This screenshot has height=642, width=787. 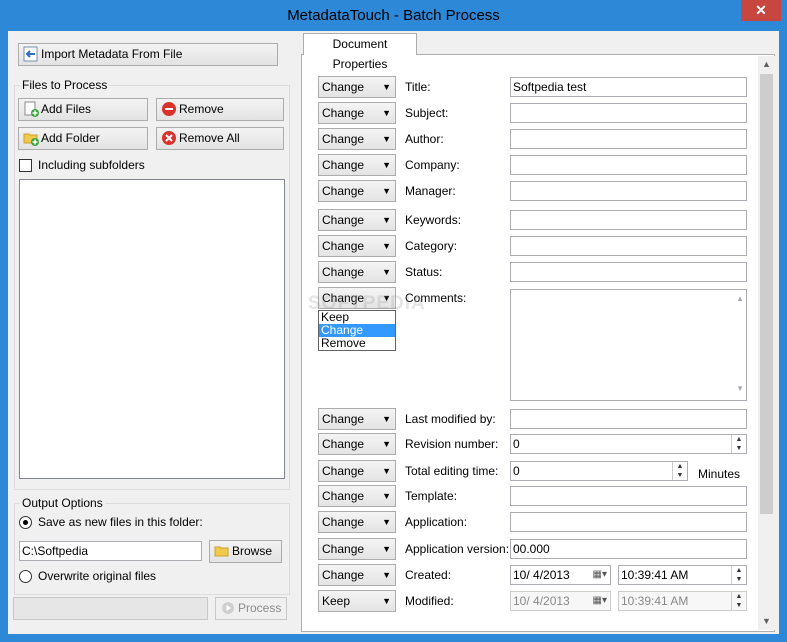 What do you see at coordinates (357, 471) in the screenshot?
I see `total-editing-time-action-combo: Change ▼` at bounding box center [357, 471].